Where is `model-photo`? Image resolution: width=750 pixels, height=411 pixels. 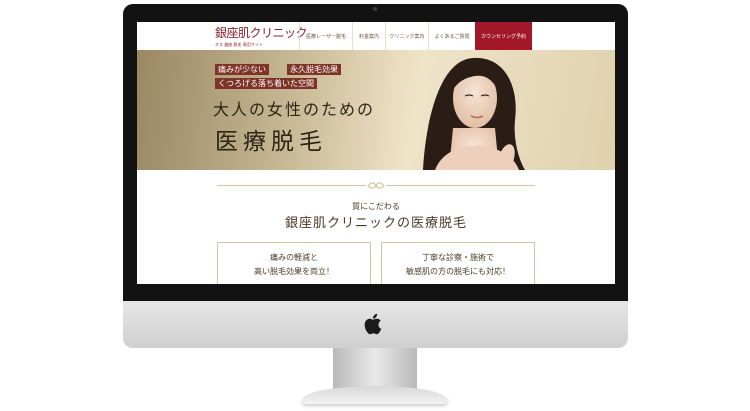 model-photo is located at coordinates (474, 113).